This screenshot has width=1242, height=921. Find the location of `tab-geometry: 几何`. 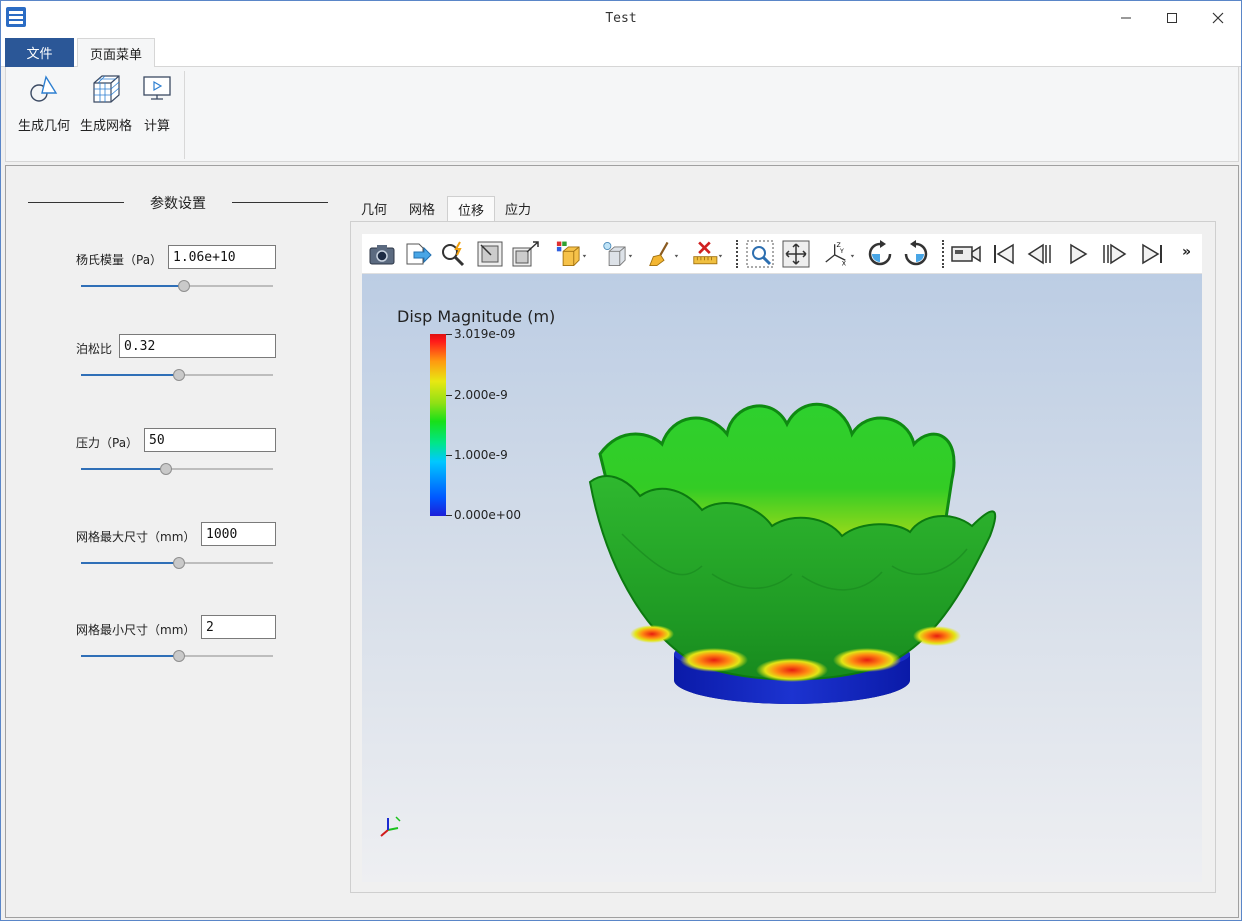

tab-geometry: 几何 is located at coordinates (374, 208).